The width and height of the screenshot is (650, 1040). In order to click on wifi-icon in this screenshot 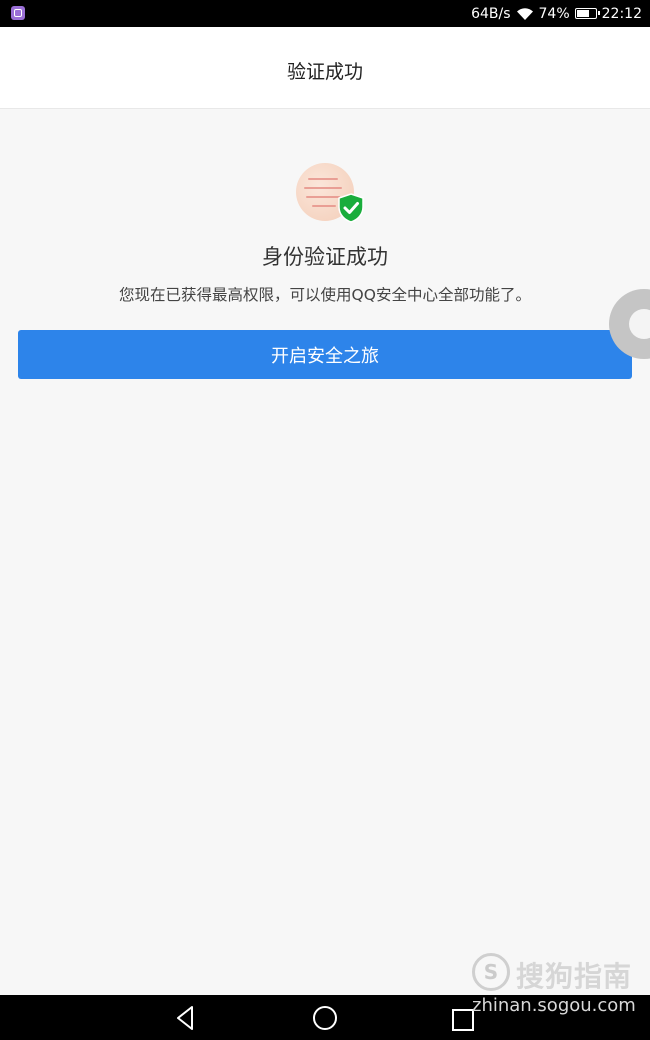, I will do `click(524, 13)`.